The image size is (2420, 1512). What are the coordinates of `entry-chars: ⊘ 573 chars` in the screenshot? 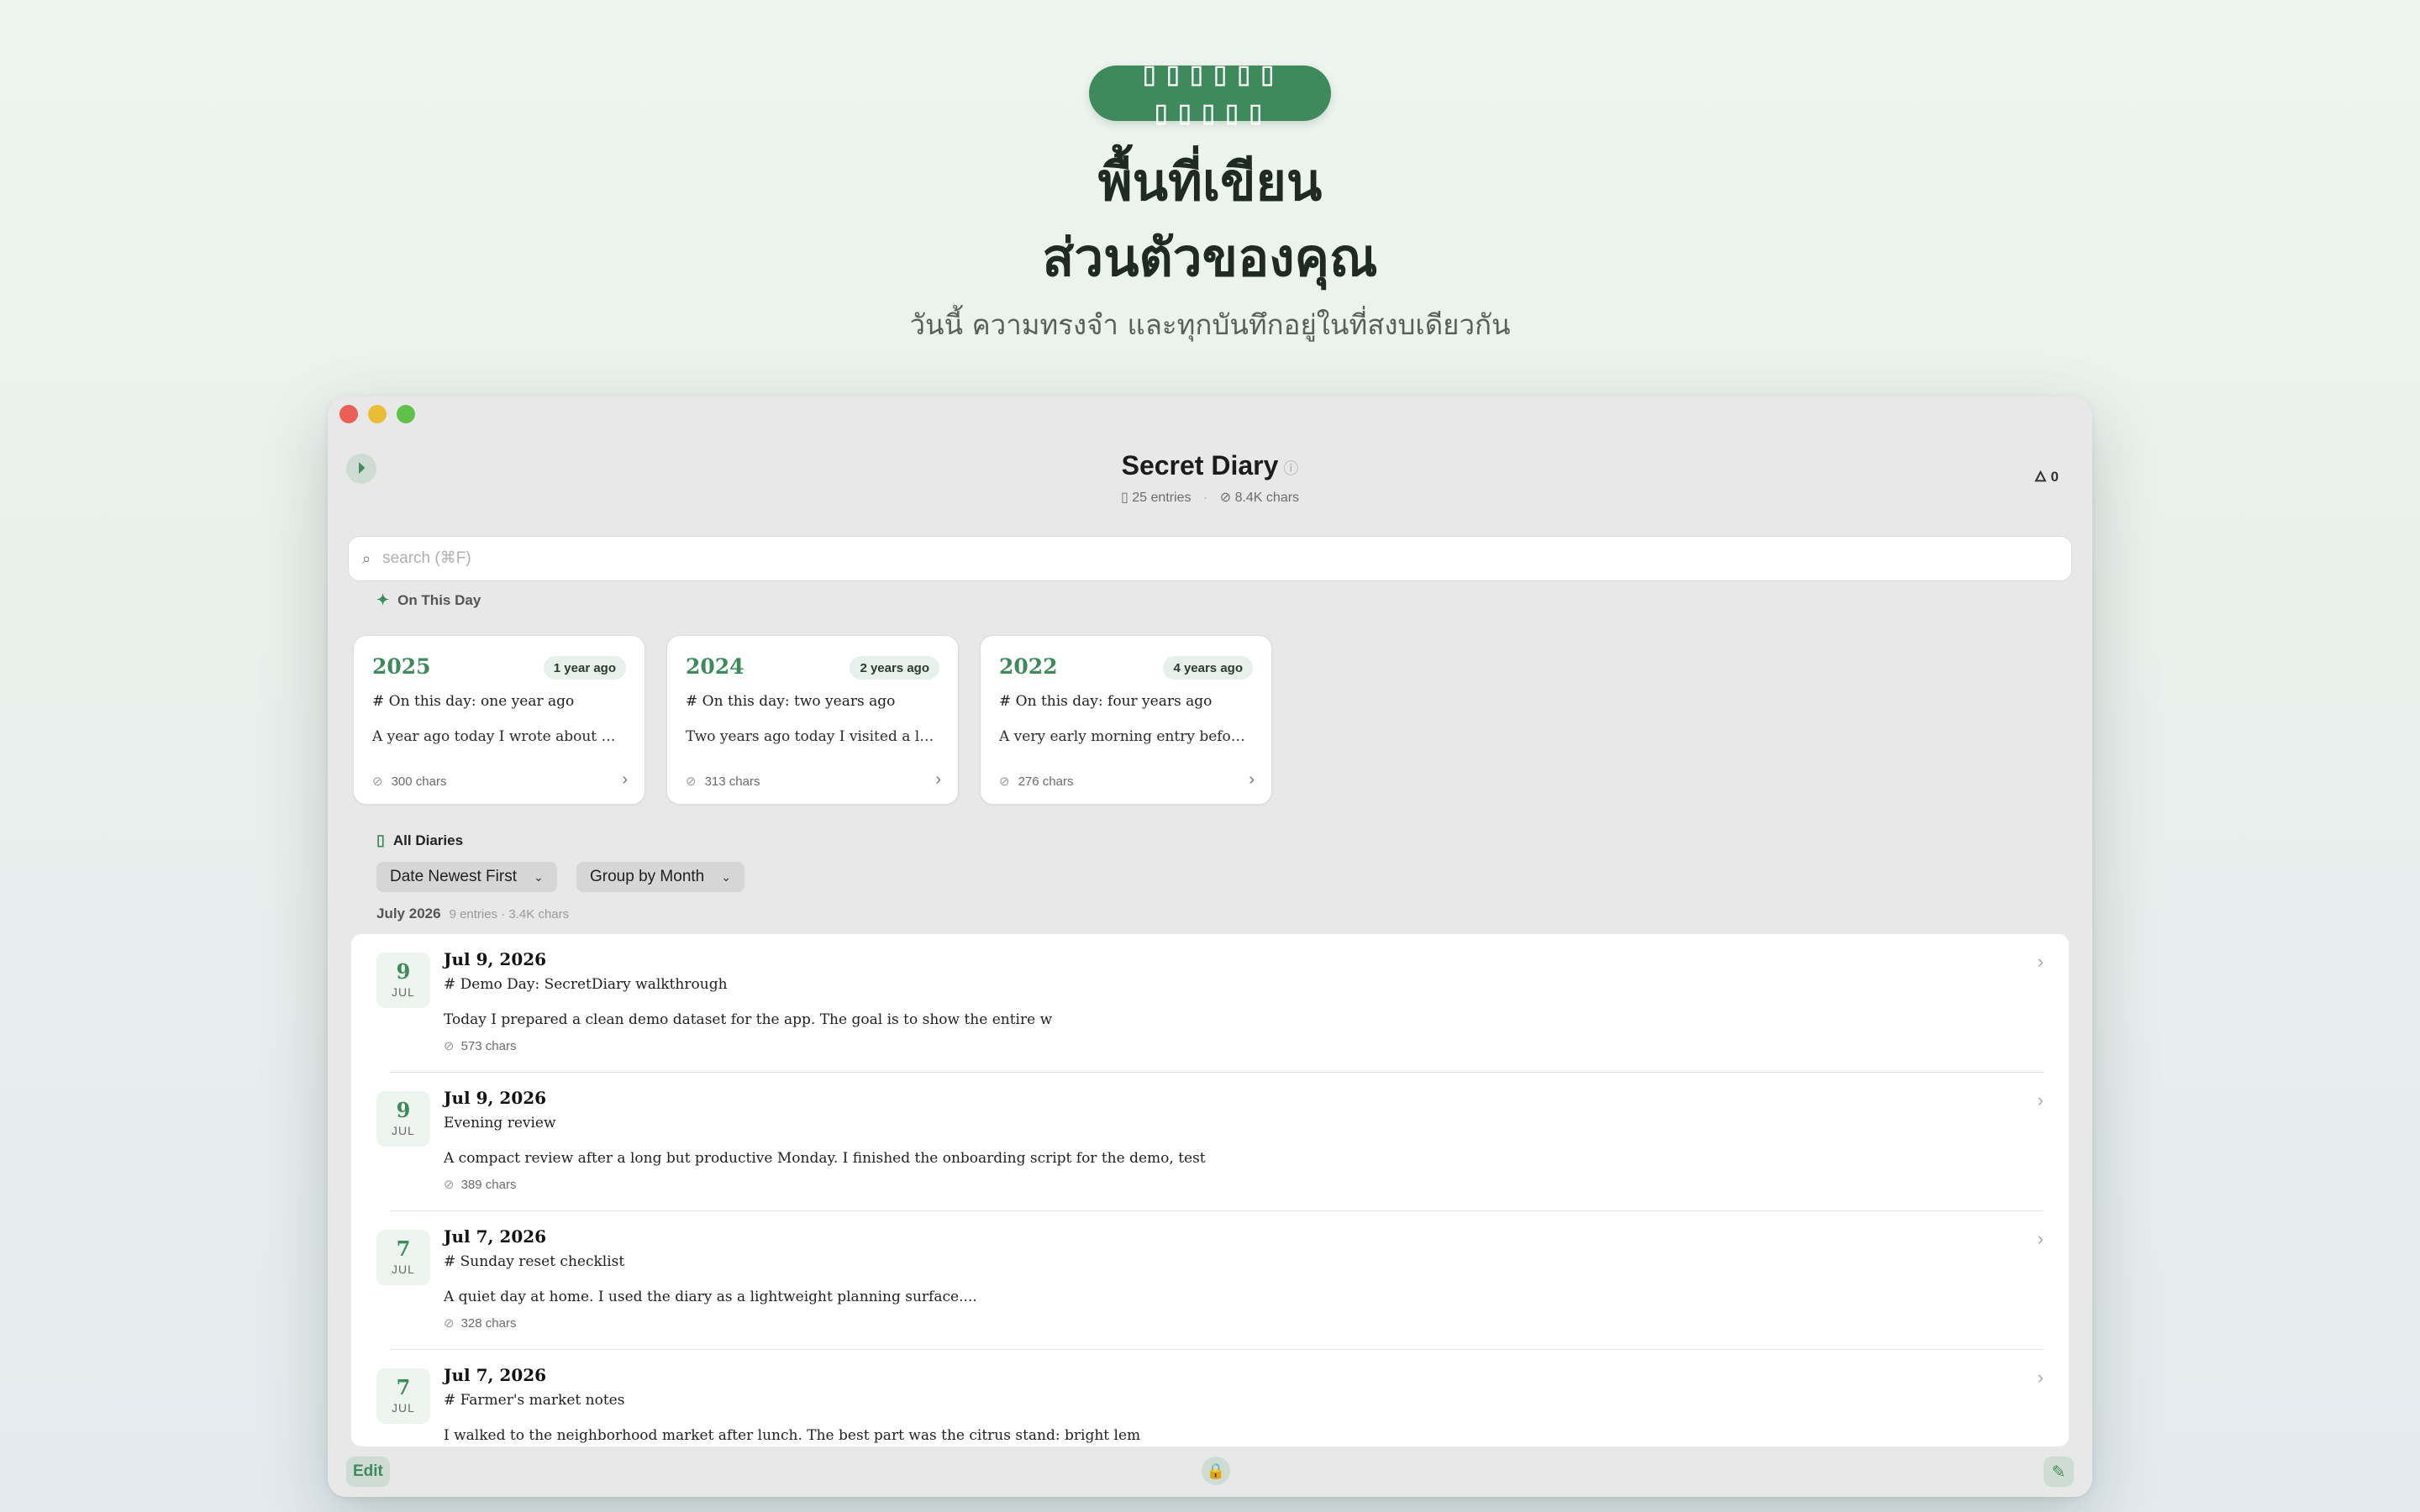 It's located at (480, 1045).